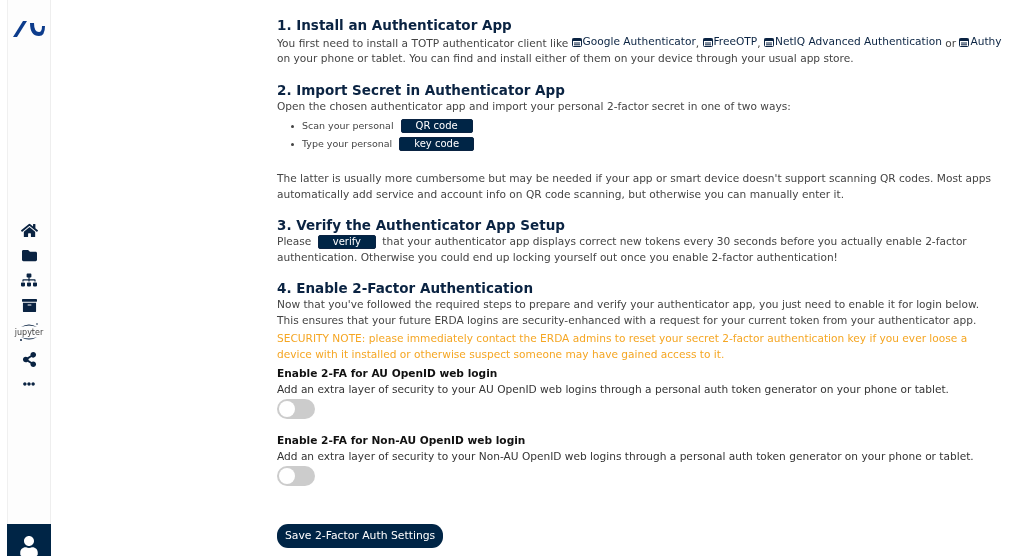  What do you see at coordinates (436, 126) in the screenshot?
I see `code-button: QR code` at bounding box center [436, 126].